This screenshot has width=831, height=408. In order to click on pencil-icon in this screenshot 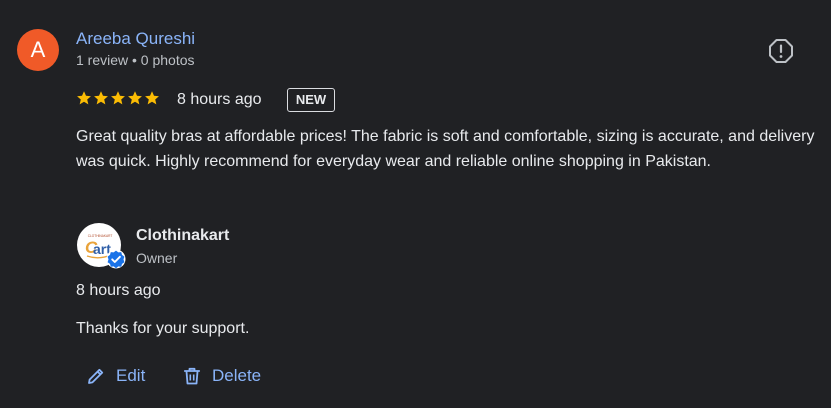, I will do `click(96, 376)`.